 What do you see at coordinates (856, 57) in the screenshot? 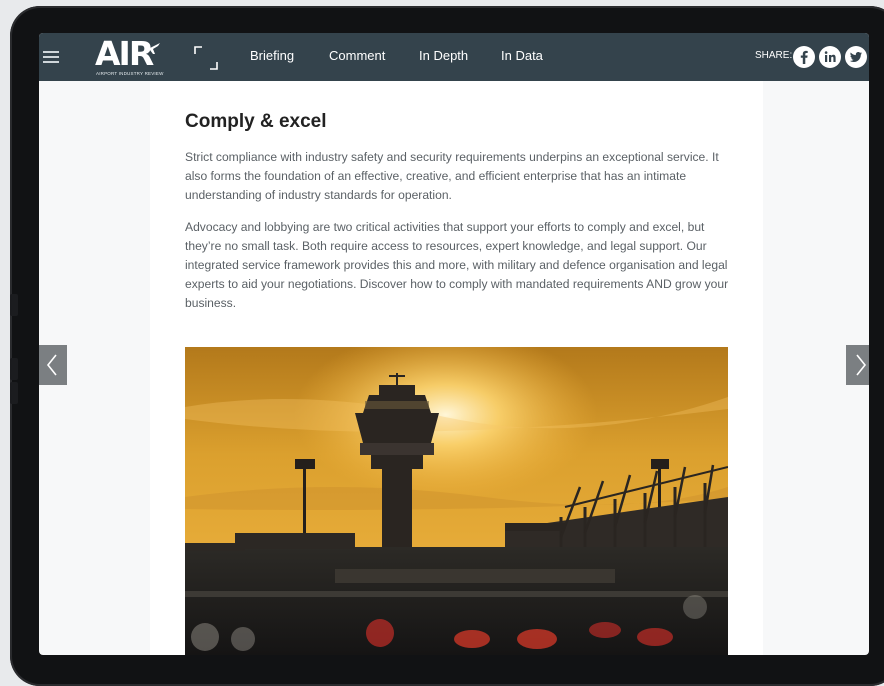
I see `twitter-icon` at bounding box center [856, 57].